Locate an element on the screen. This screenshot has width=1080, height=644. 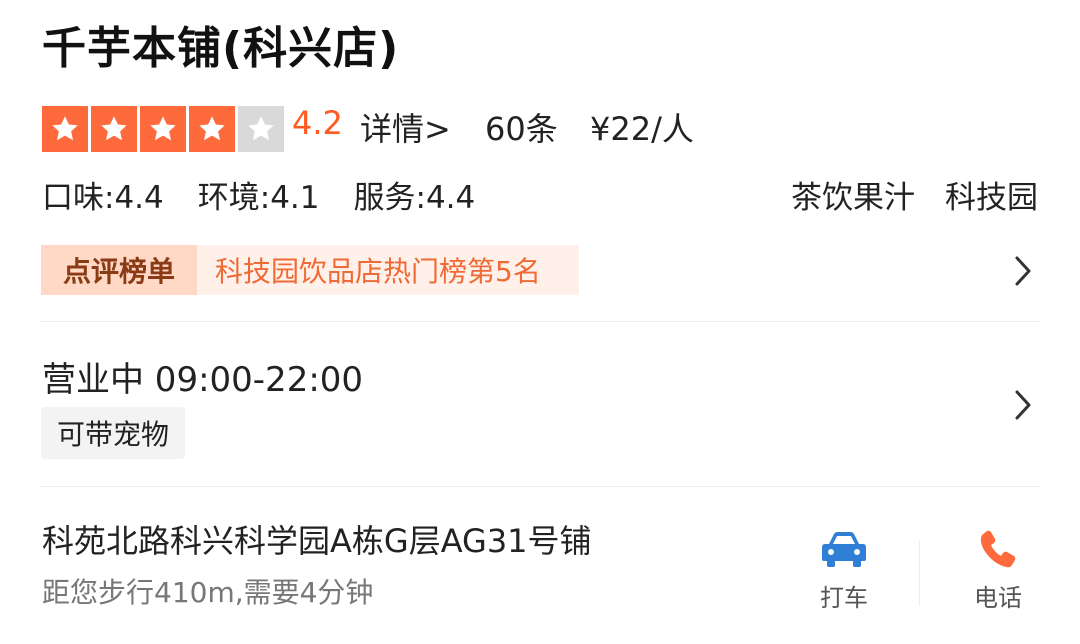
sub-scores: 口味:4.4 环境:4.1 服务:4.4 is located at coordinates (258, 194).